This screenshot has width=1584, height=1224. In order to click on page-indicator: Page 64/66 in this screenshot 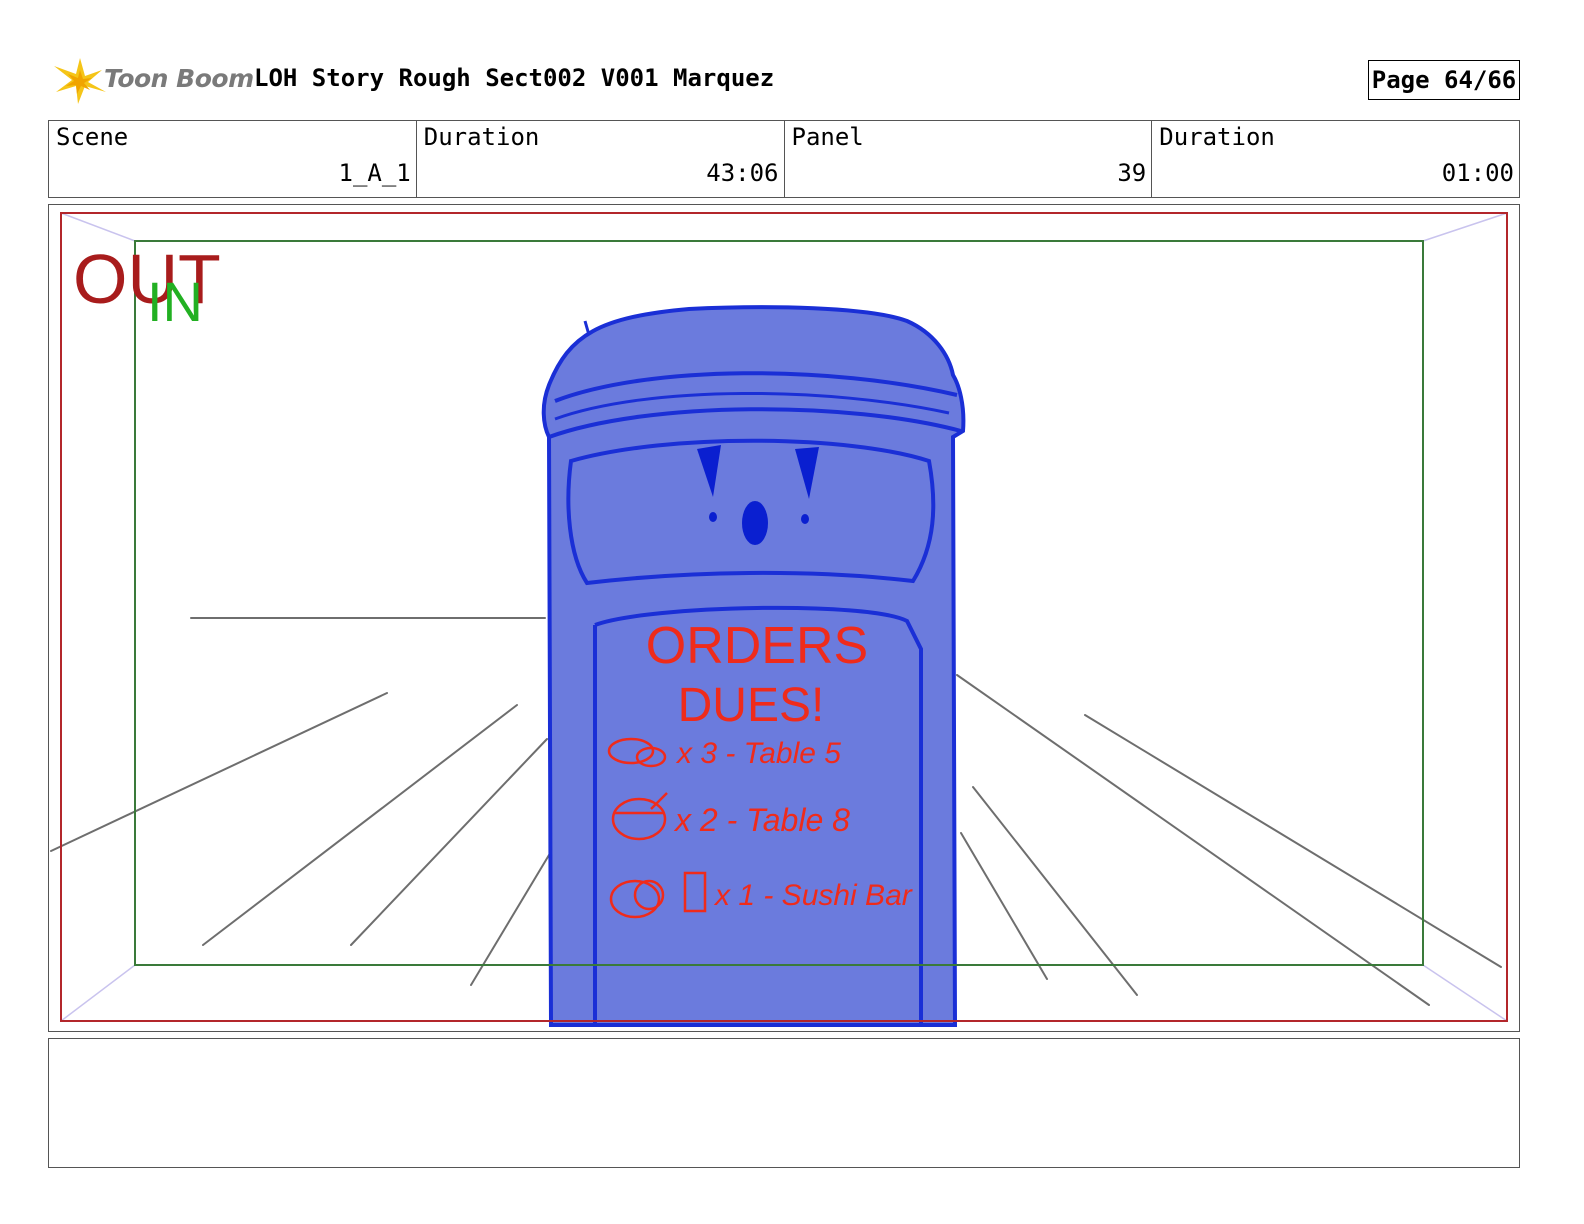, I will do `click(1444, 80)`.